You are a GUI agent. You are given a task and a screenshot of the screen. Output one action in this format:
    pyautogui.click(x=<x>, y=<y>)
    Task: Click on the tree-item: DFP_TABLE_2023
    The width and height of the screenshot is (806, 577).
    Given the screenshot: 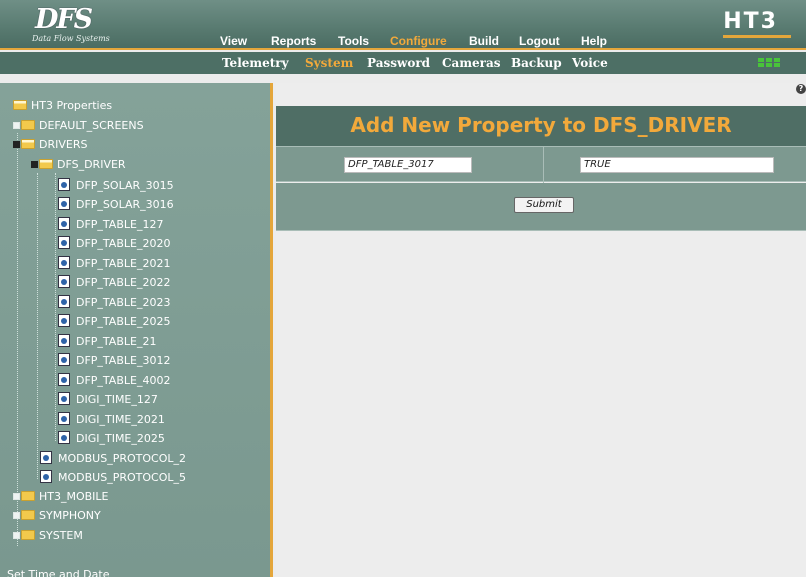 What is the action you would take?
    pyautogui.click(x=114, y=302)
    